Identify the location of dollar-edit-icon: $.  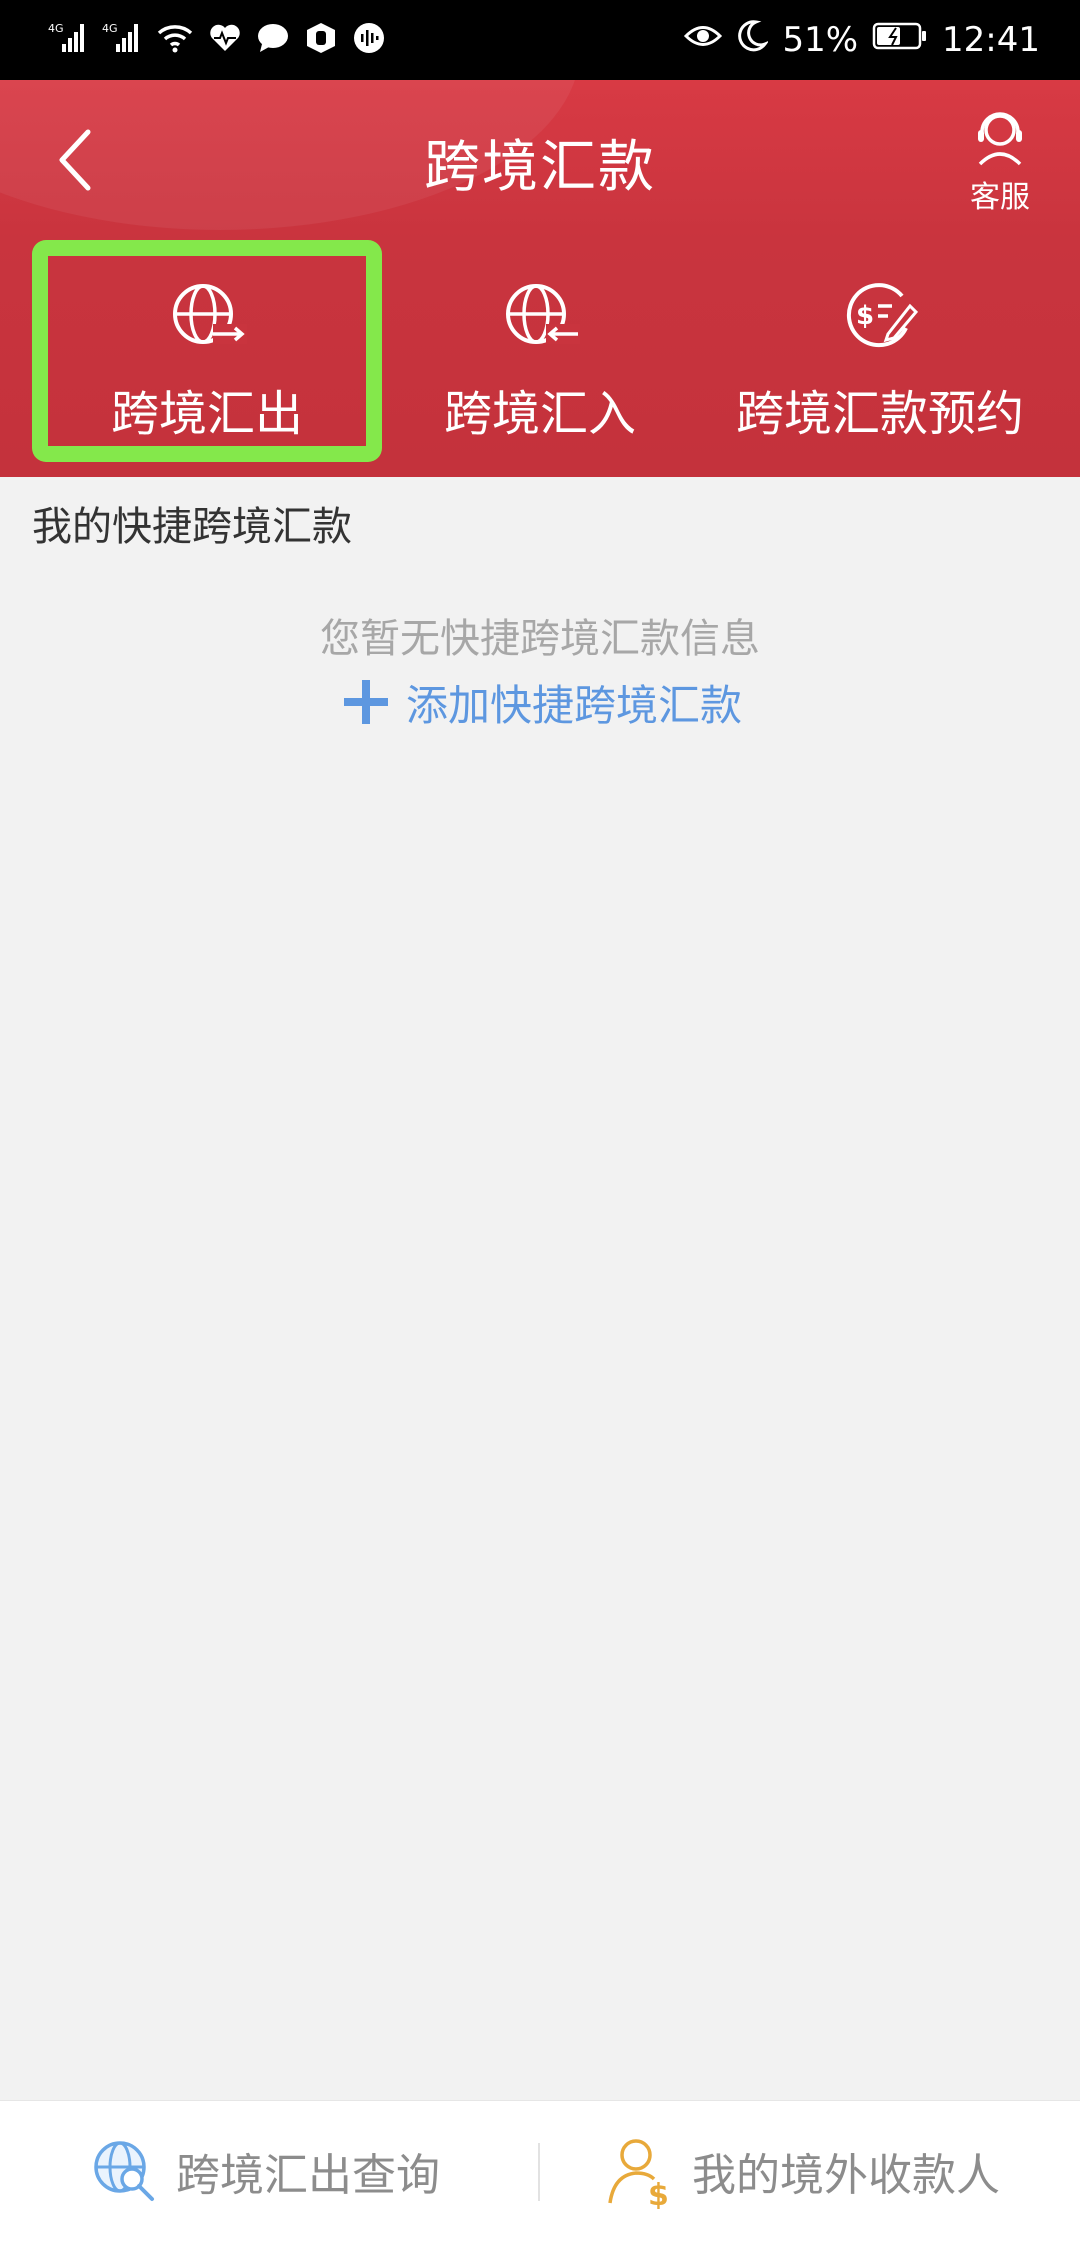
(882, 315).